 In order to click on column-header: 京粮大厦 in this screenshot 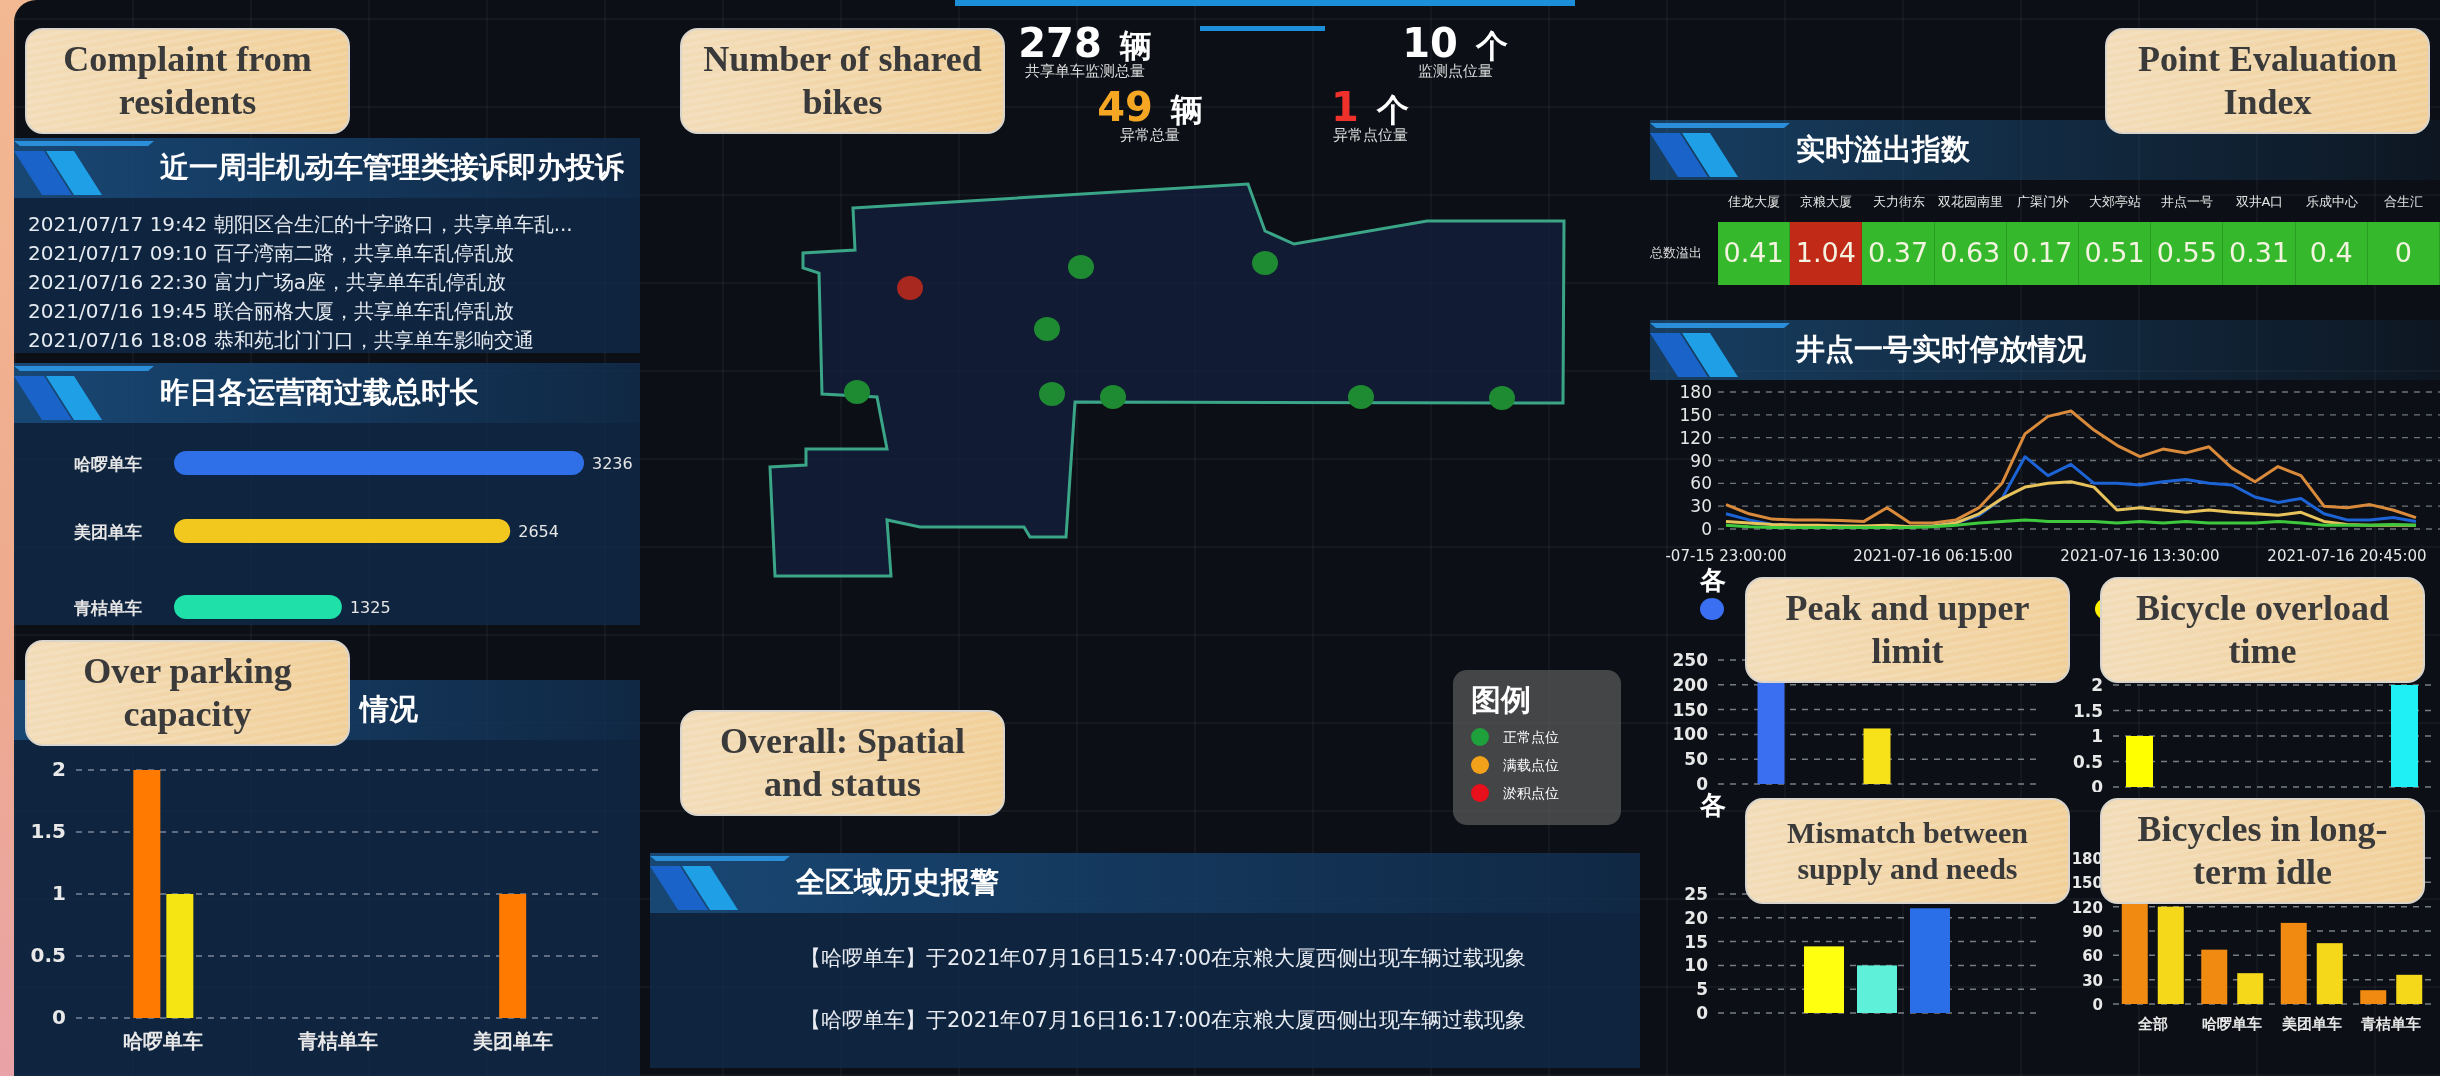, I will do `click(1826, 202)`.